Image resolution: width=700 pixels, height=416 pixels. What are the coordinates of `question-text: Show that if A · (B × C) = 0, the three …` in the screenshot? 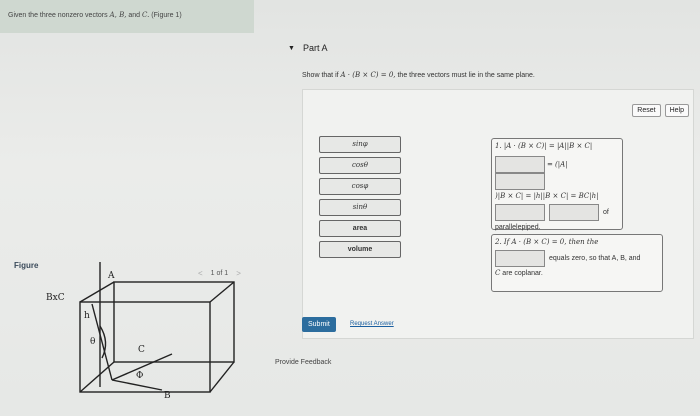 It's located at (418, 75).